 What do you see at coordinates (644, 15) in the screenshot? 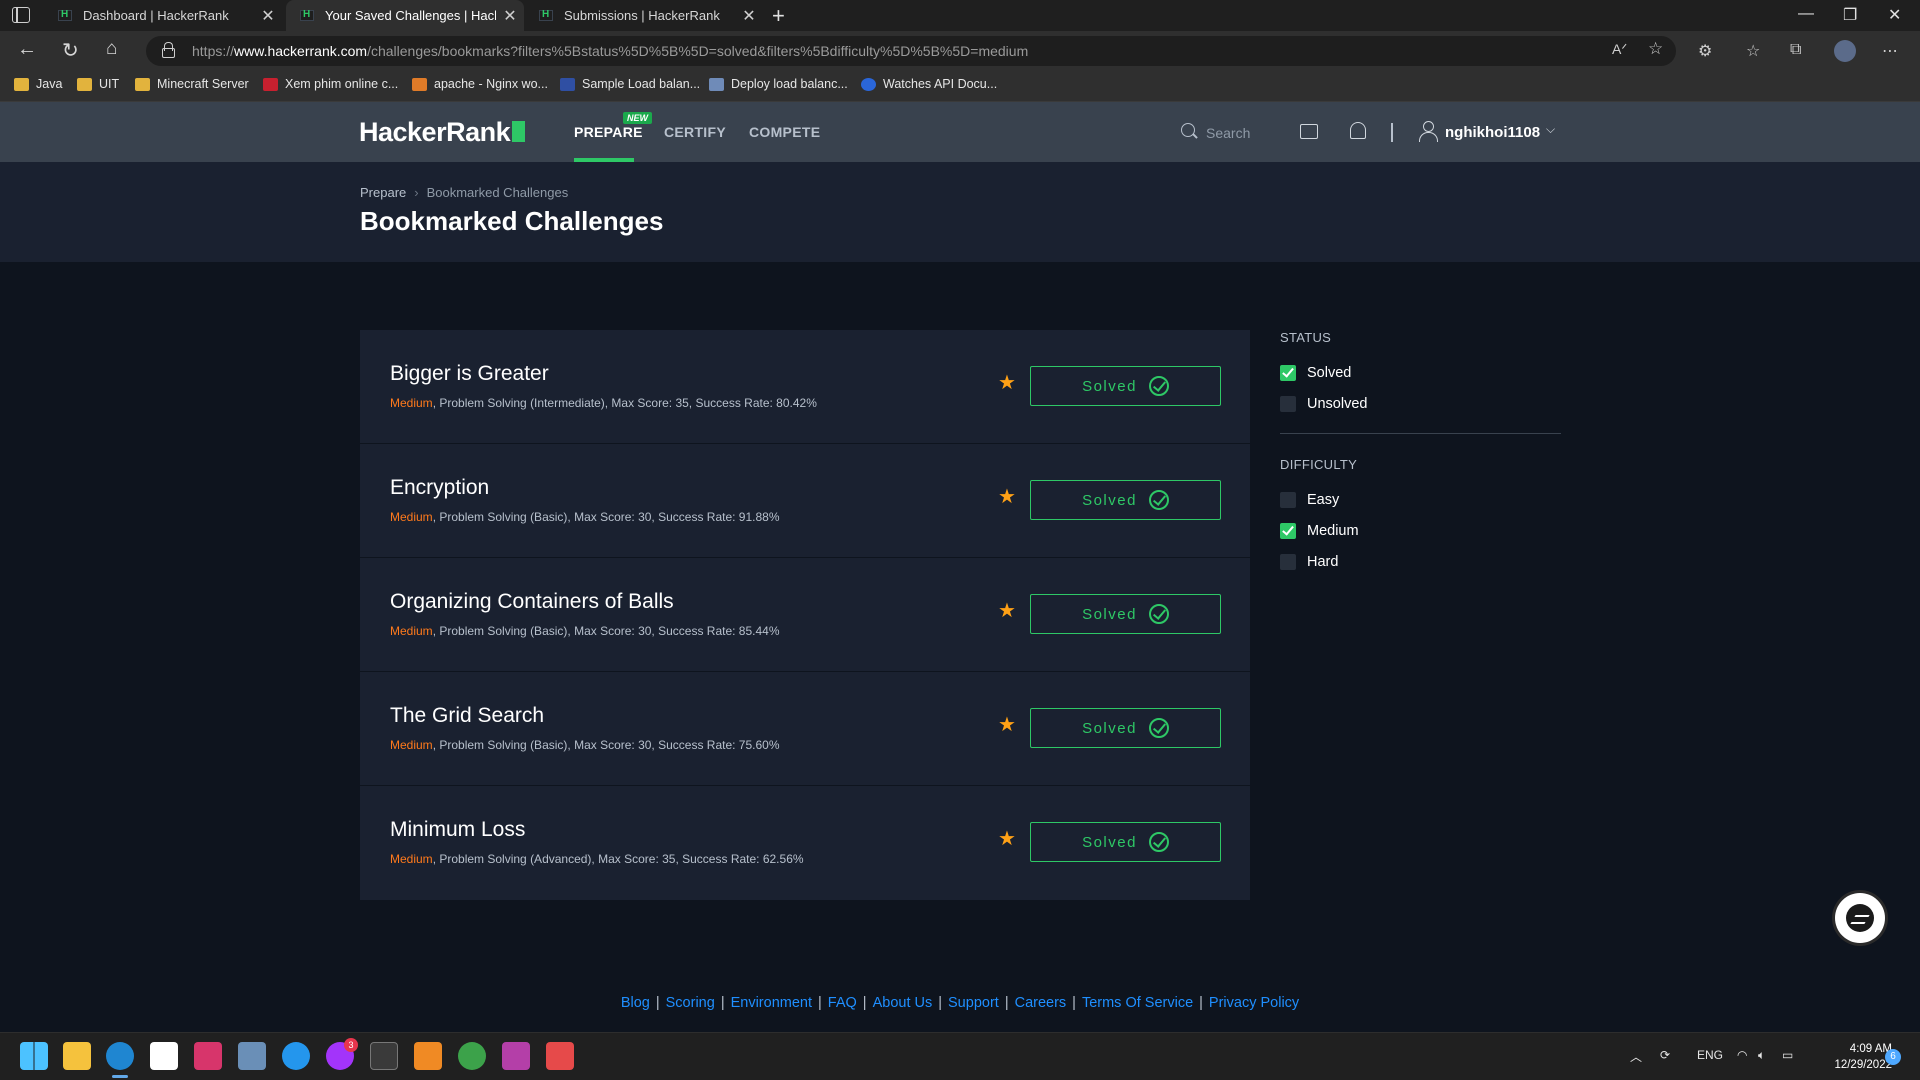
I see `browser-tab-submissions: Submissions | HackerRank ✕` at bounding box center [644, 15].